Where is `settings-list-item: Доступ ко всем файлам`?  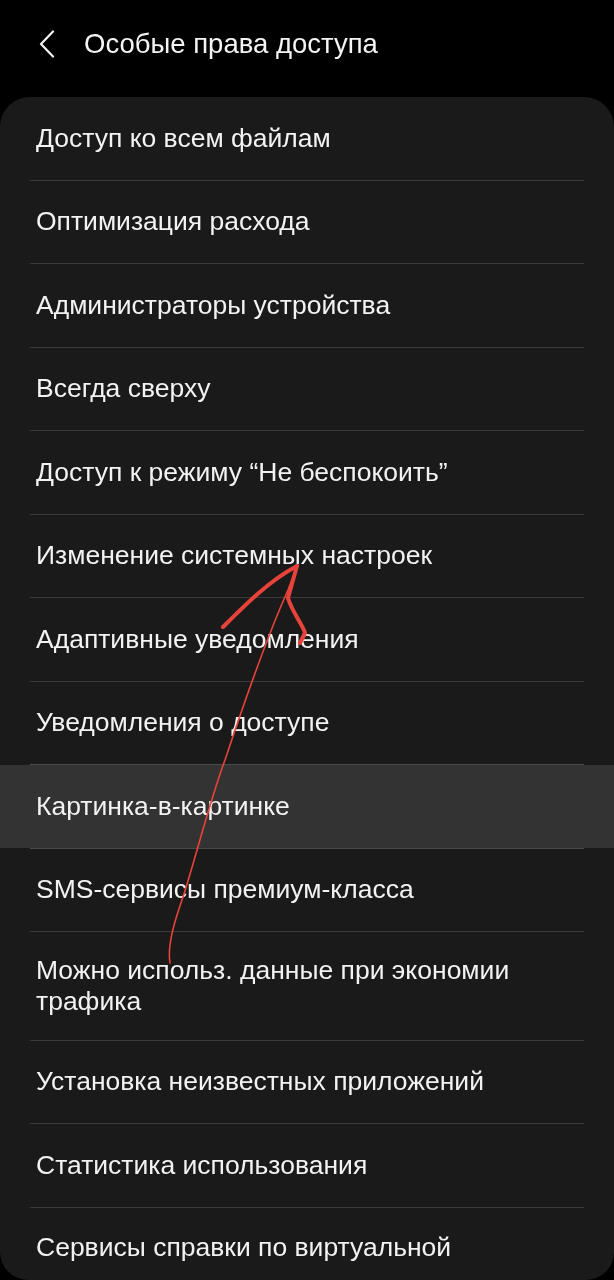 settings-list-item: Доступ ко всем файлам is located at coordinates (307, 138).